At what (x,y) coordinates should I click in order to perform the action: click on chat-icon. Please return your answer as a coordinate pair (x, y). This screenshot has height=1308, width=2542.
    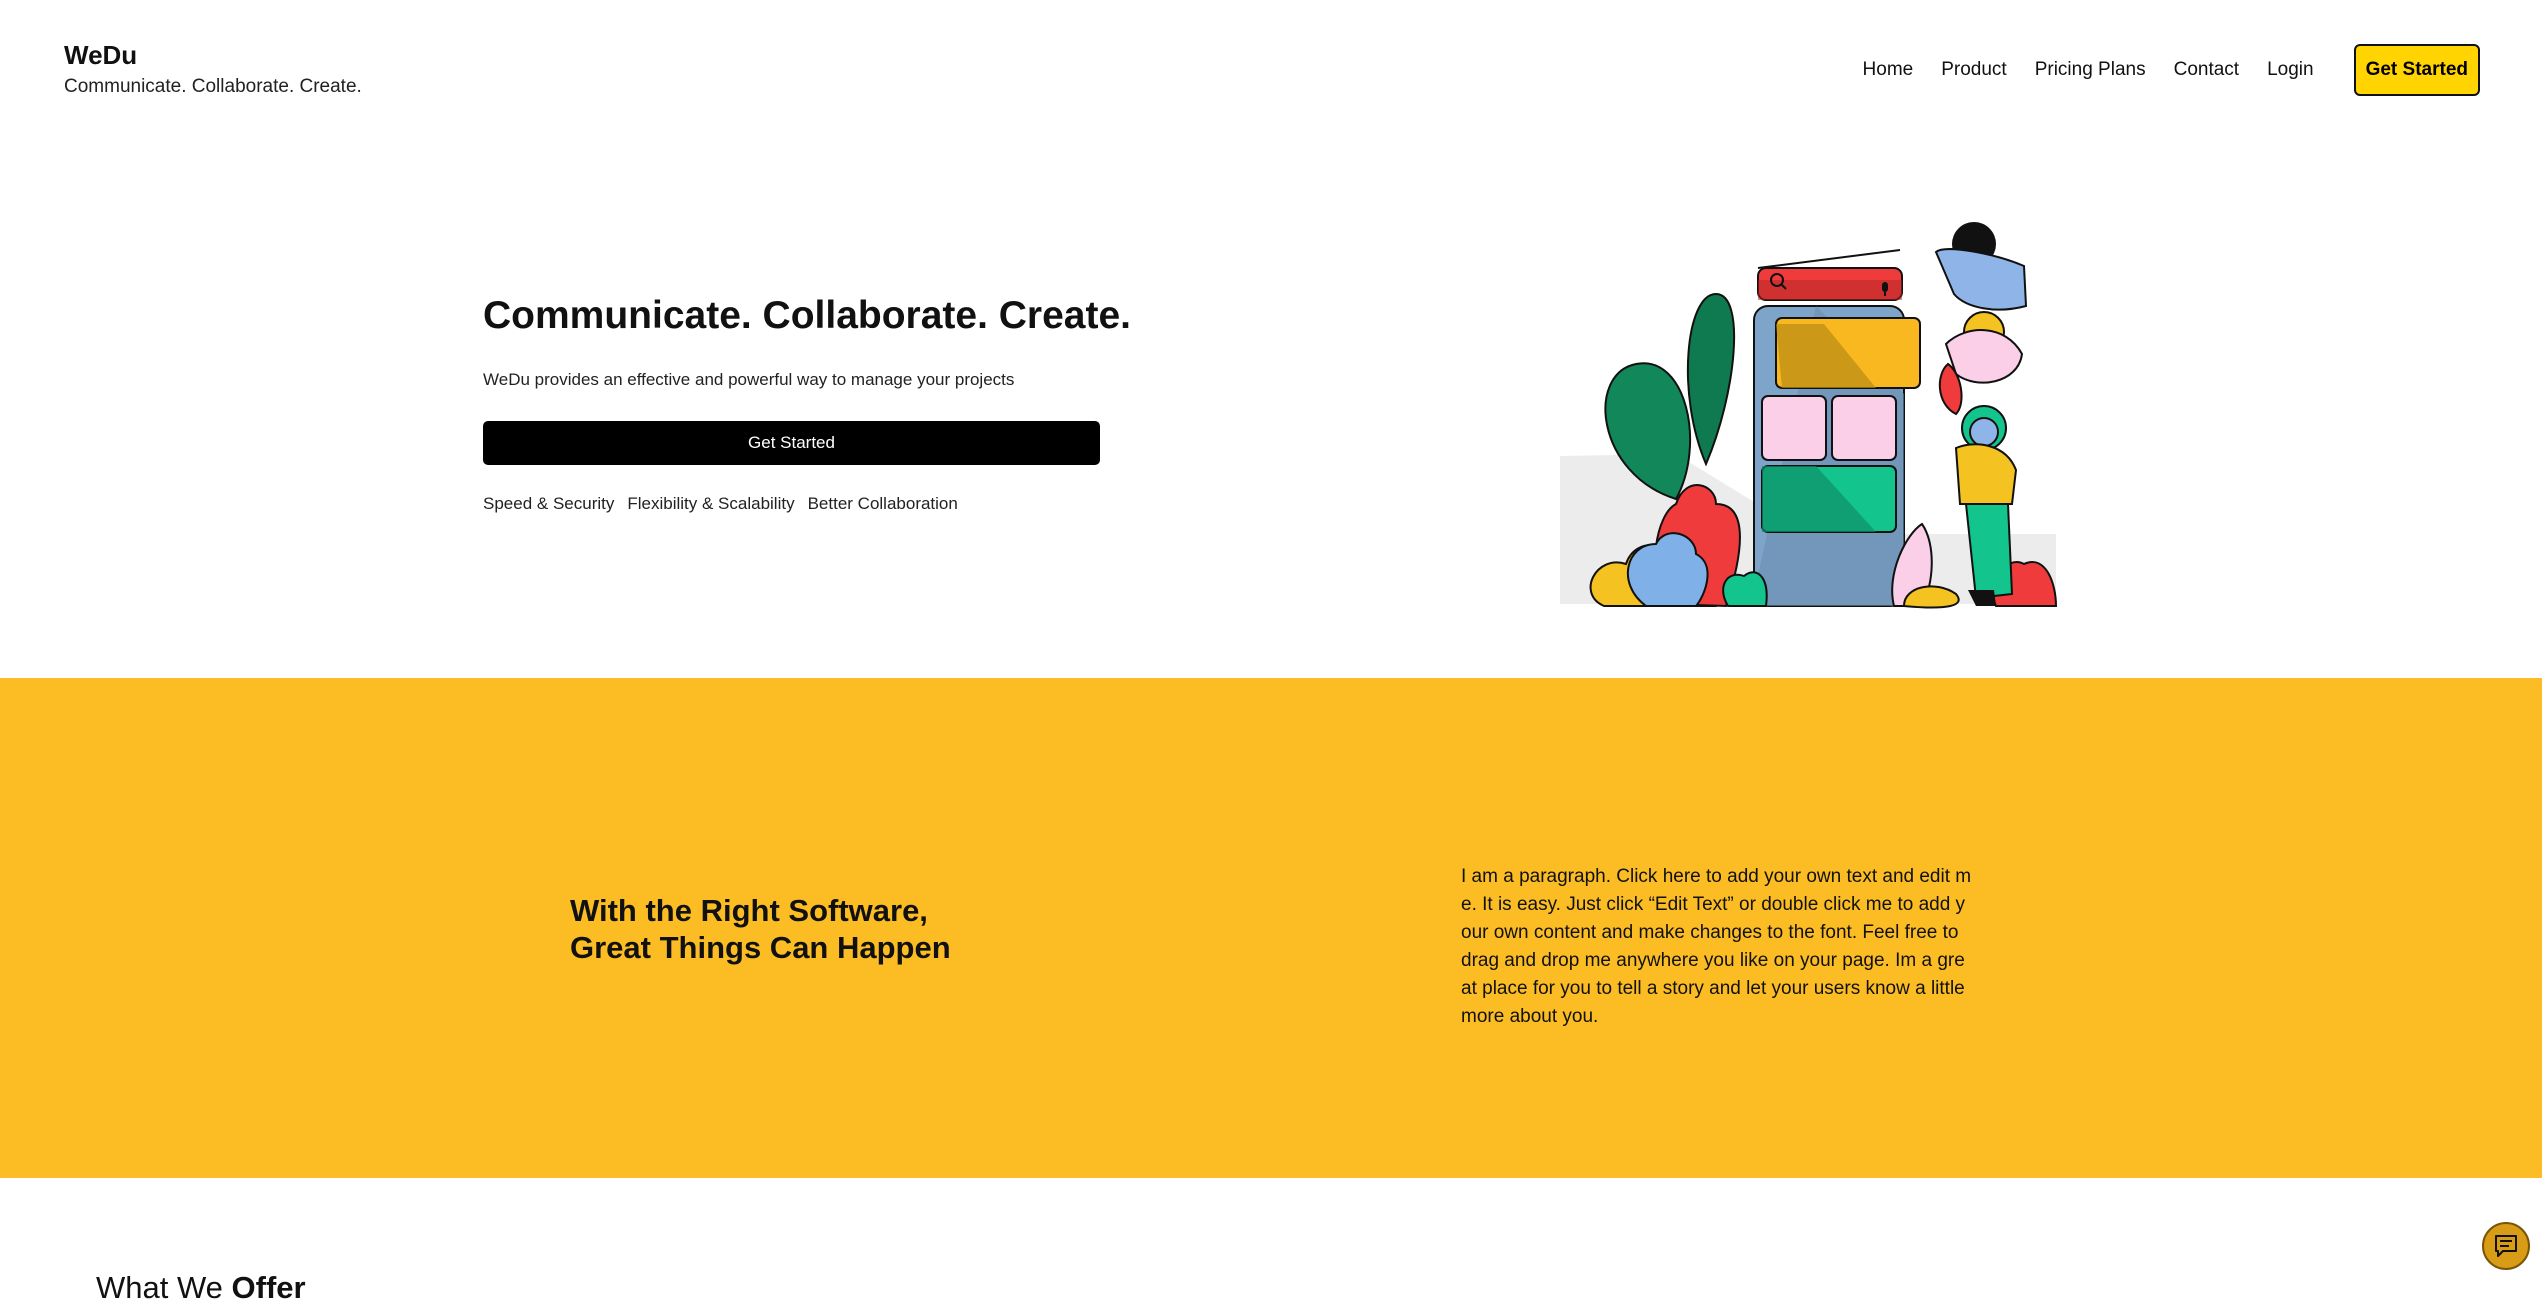
    Looking at the image, I should click on (2506, 1246).